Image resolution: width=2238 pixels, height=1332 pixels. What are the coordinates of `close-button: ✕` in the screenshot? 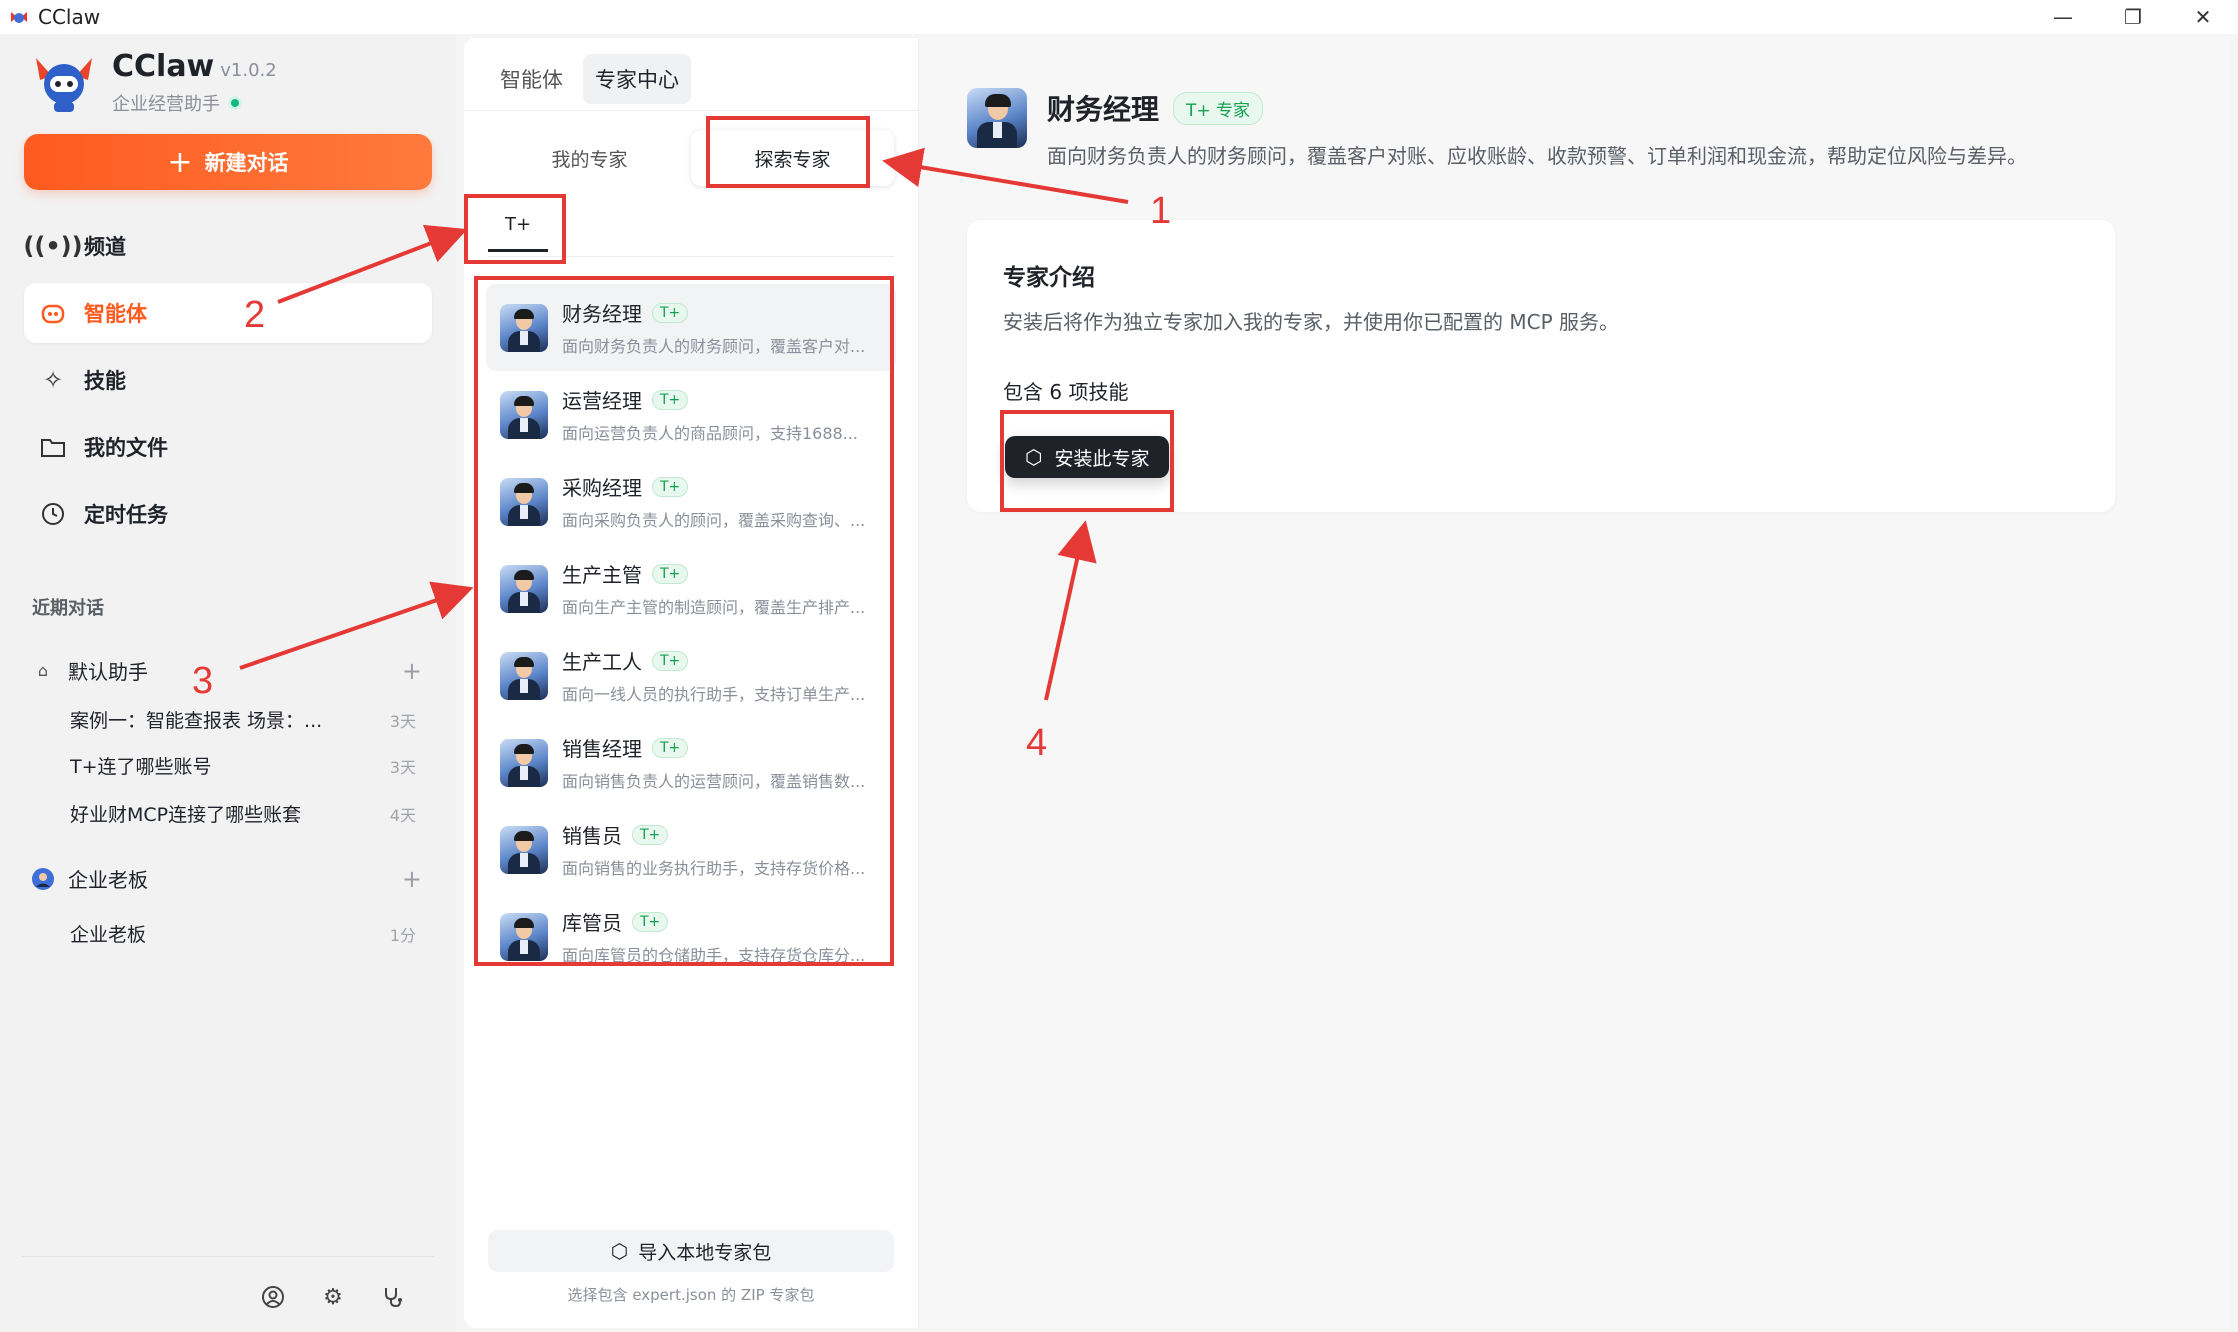 It's located at (2203, 17).